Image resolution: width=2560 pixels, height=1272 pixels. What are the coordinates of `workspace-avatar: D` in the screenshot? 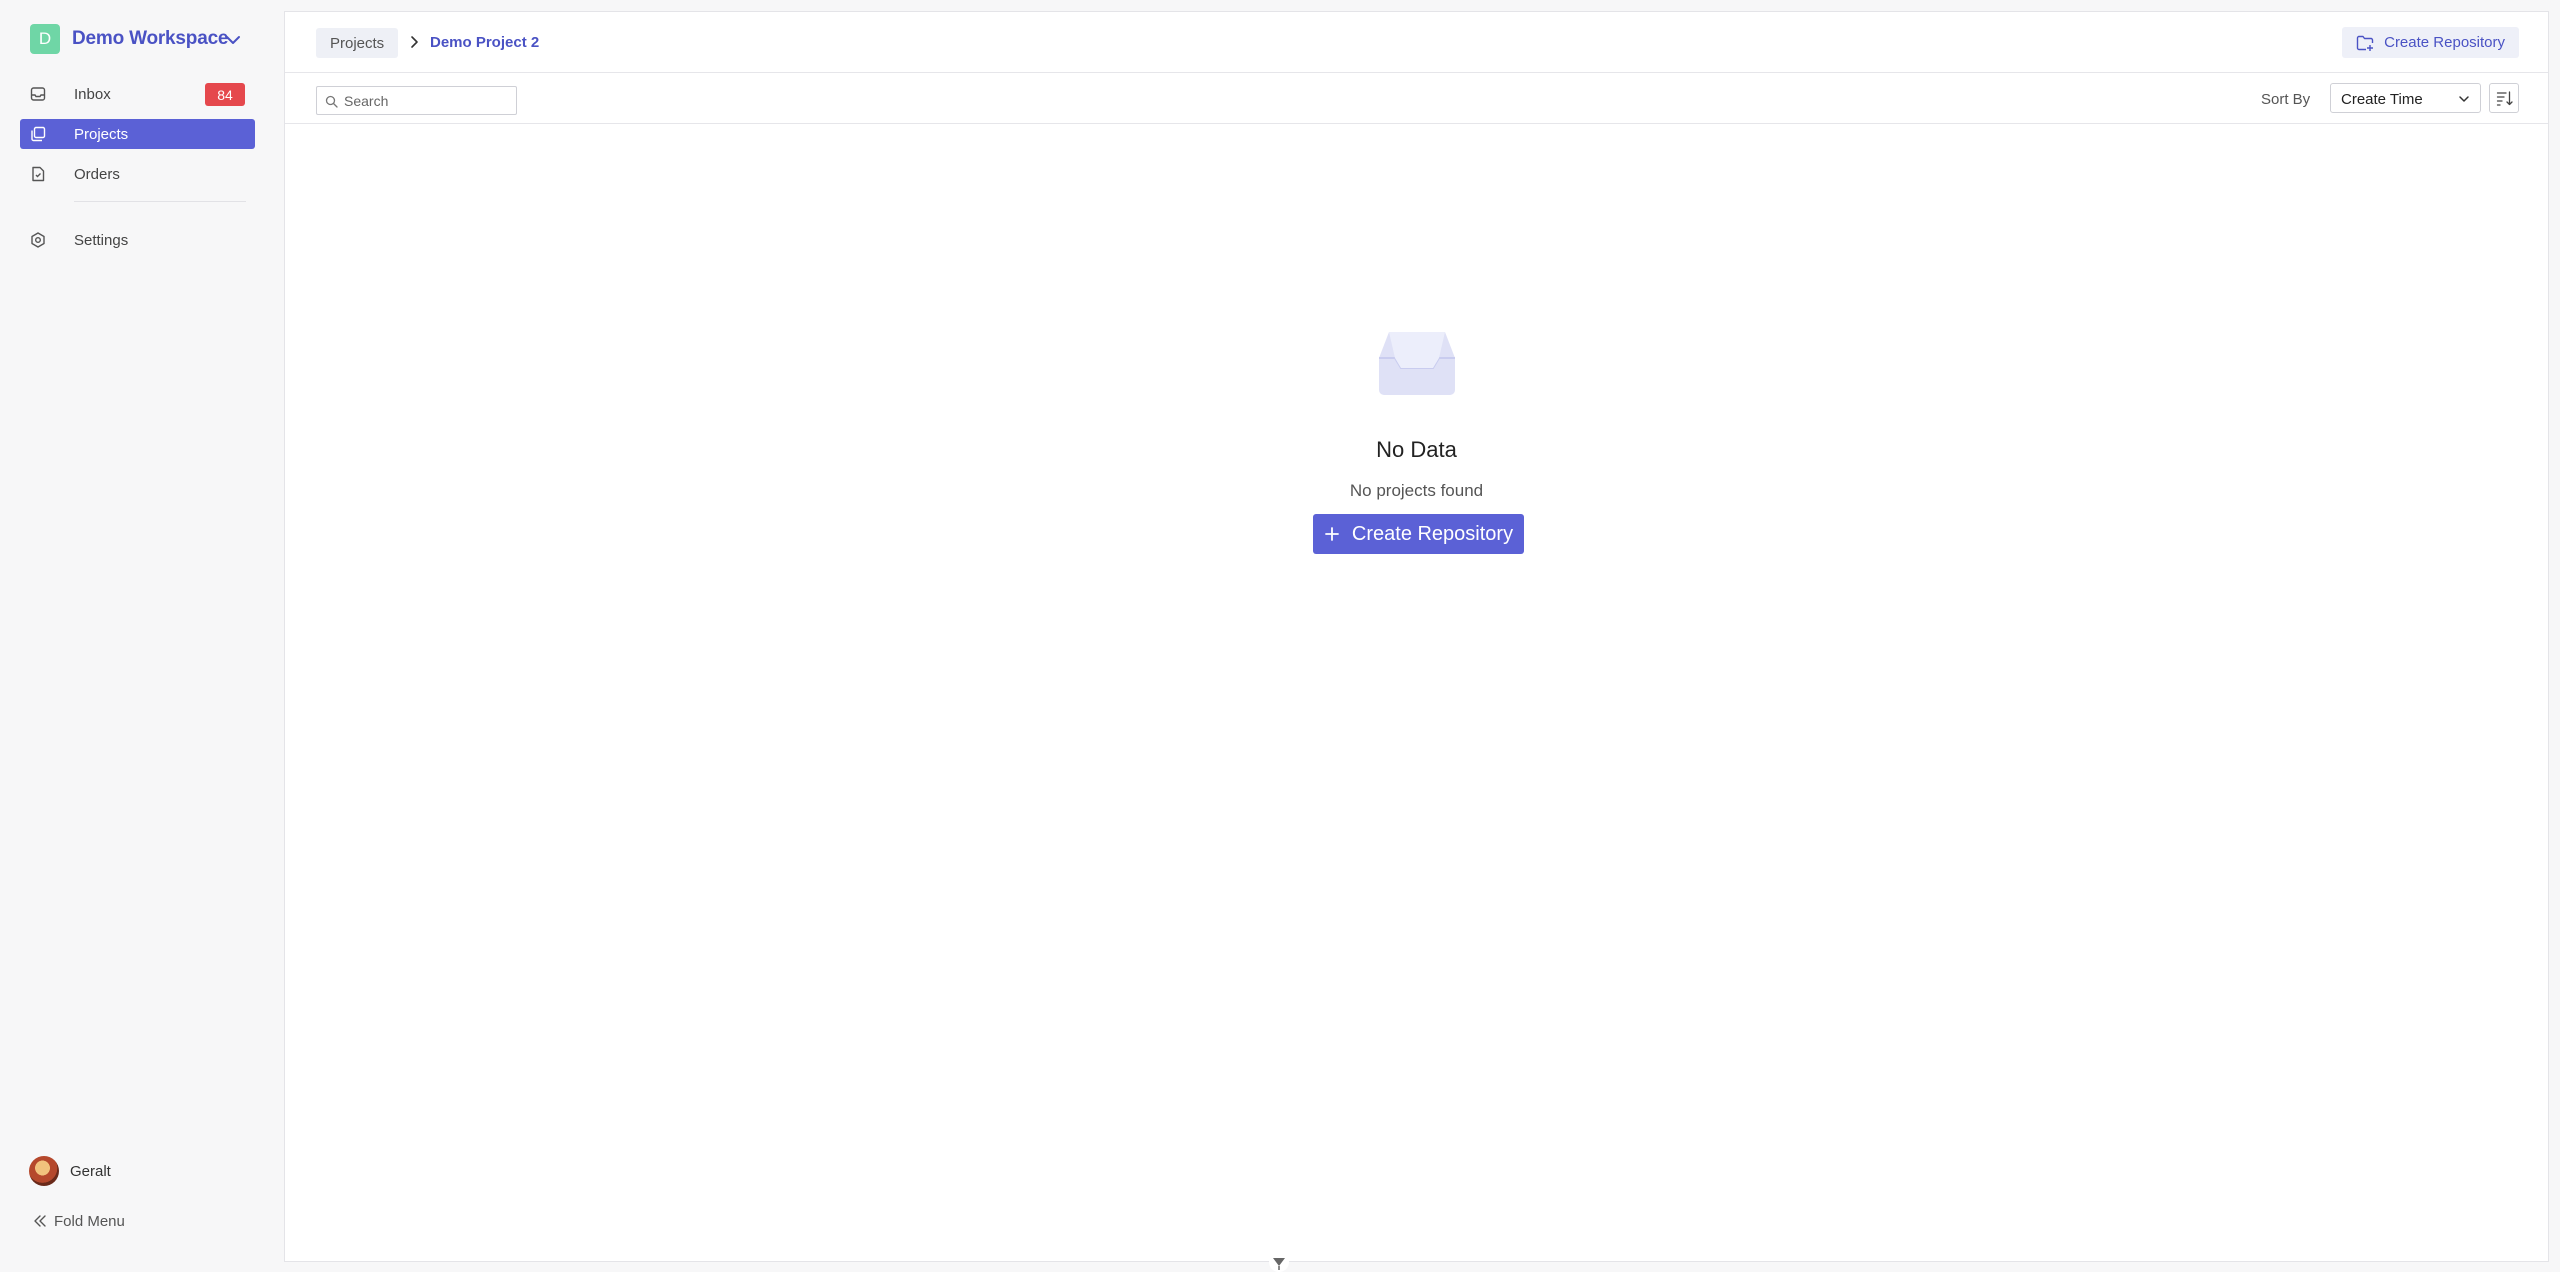 It's located at (45, 39).